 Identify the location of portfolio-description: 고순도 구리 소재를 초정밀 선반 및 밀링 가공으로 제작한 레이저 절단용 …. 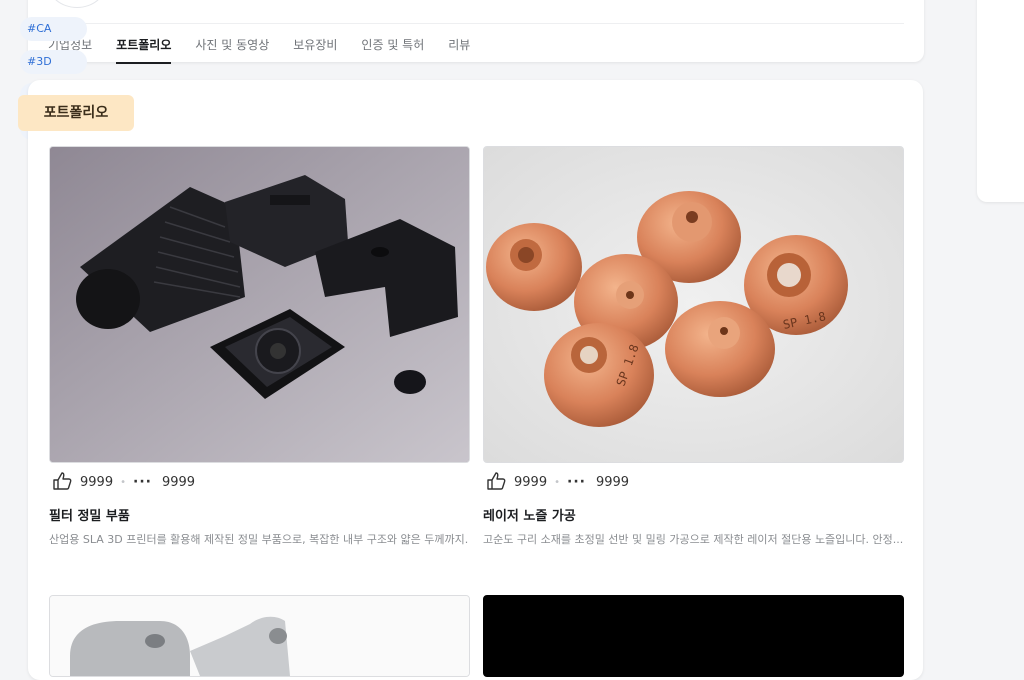
(693, 539).